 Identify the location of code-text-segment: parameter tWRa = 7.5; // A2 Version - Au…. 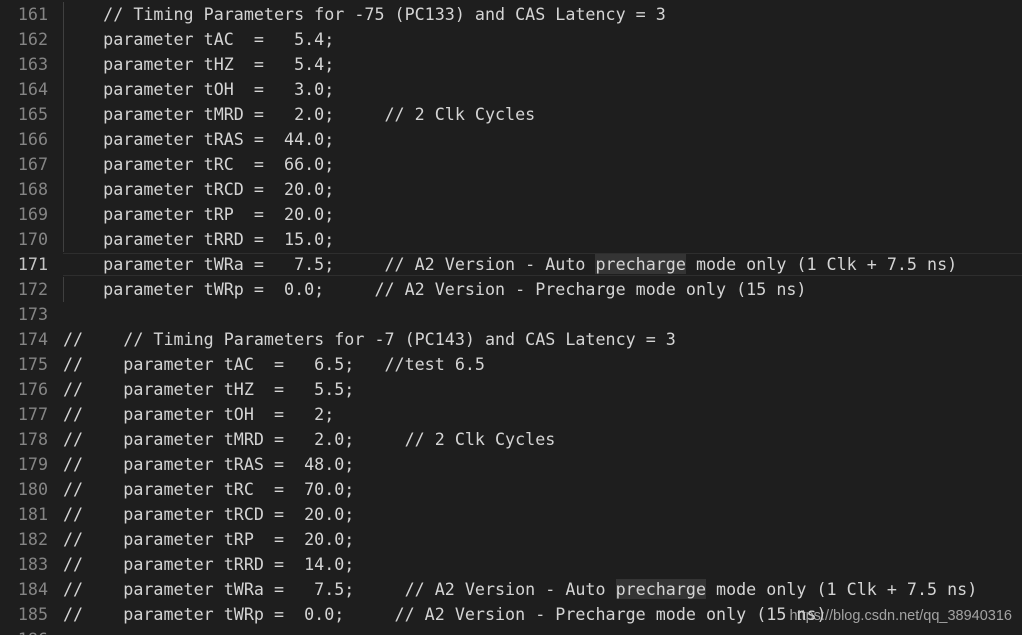
(329, 264).